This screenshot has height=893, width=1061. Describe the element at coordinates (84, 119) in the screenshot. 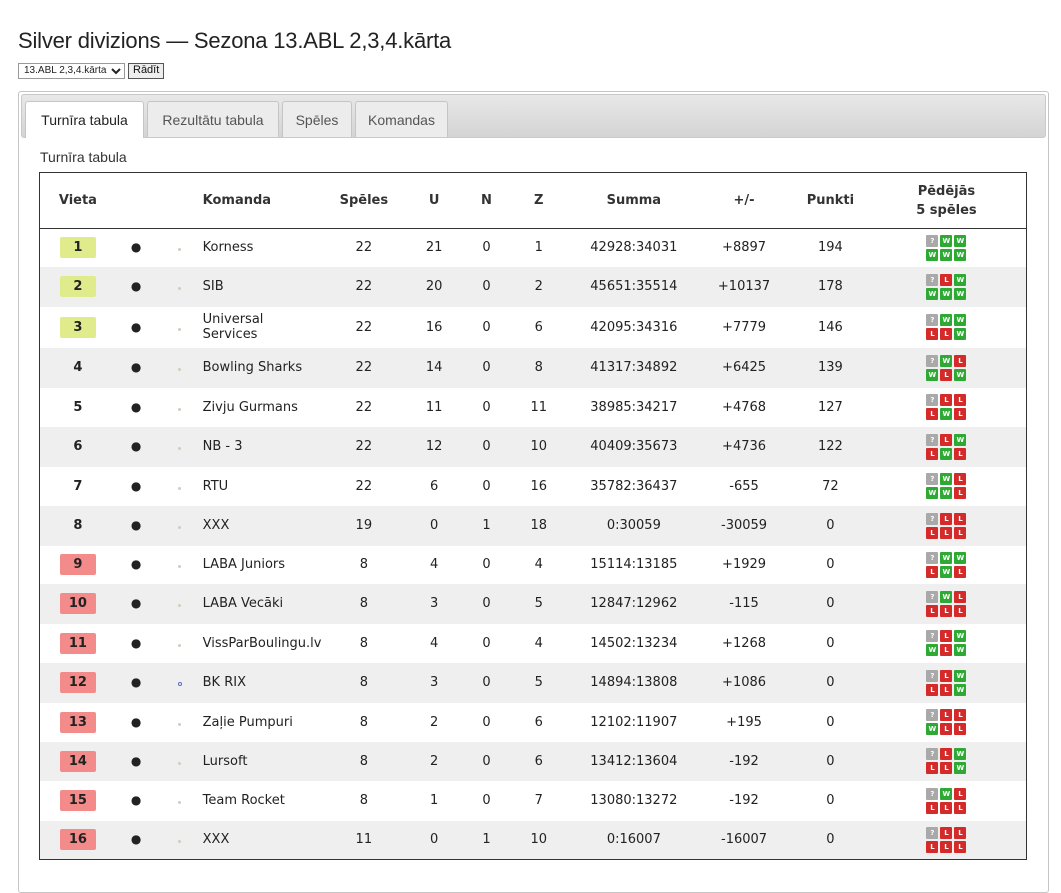

I see `tab-standings: Turnīra tabula` at that location.